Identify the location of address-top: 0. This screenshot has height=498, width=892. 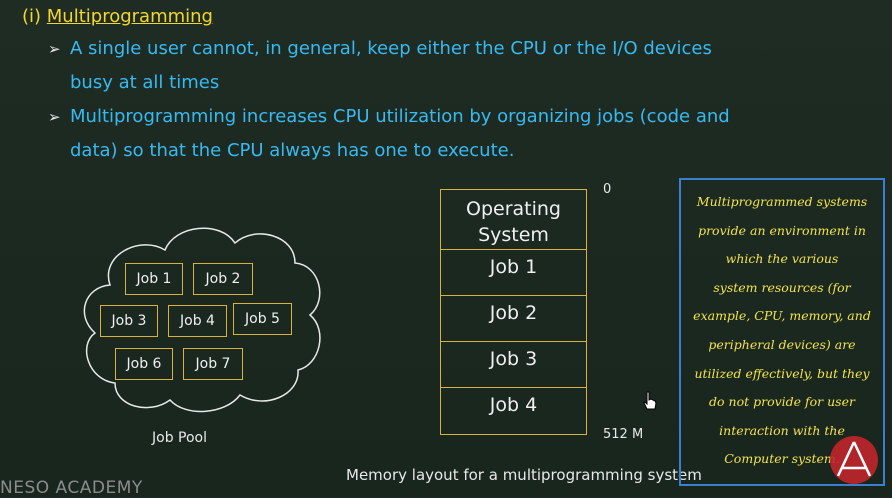
(607, 189).